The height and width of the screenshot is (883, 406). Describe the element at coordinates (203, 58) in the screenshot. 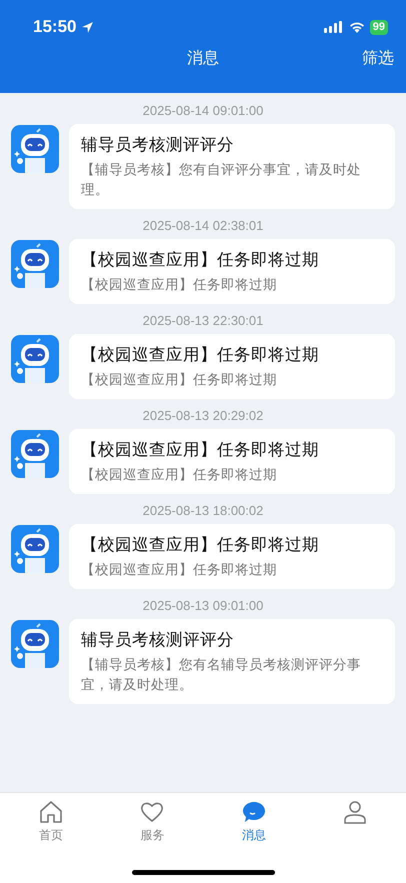

I see `page-title: 消息` at that location.